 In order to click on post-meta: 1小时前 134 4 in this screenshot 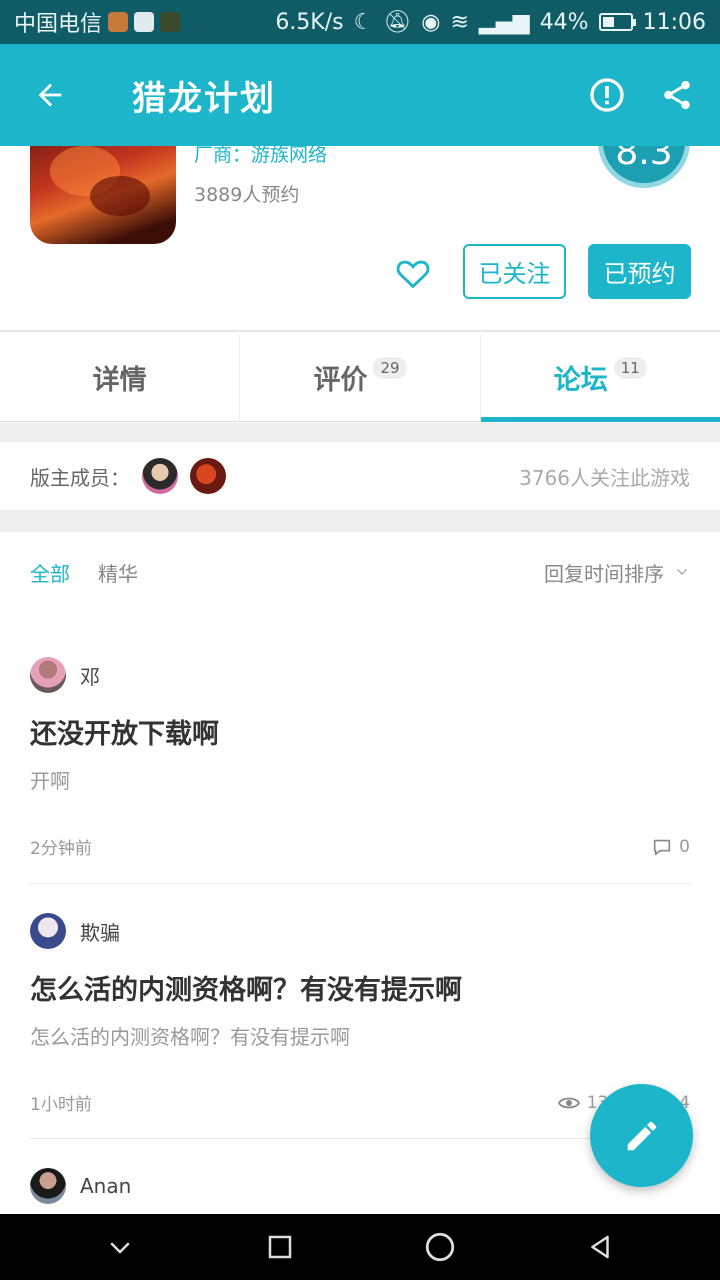, I will do `click(360, 1103)`.